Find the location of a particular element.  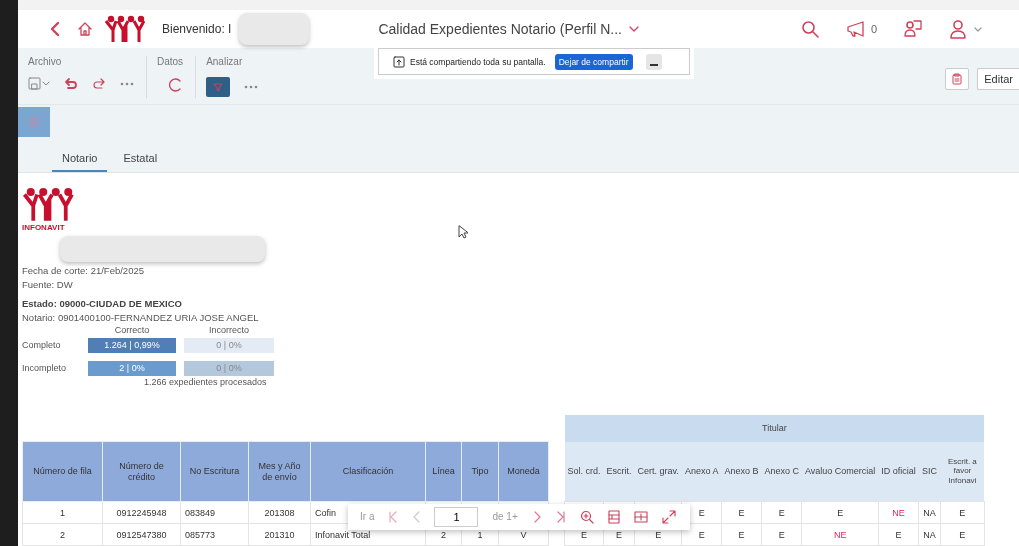

group-label: Datos is located at coordinates (170, 61).